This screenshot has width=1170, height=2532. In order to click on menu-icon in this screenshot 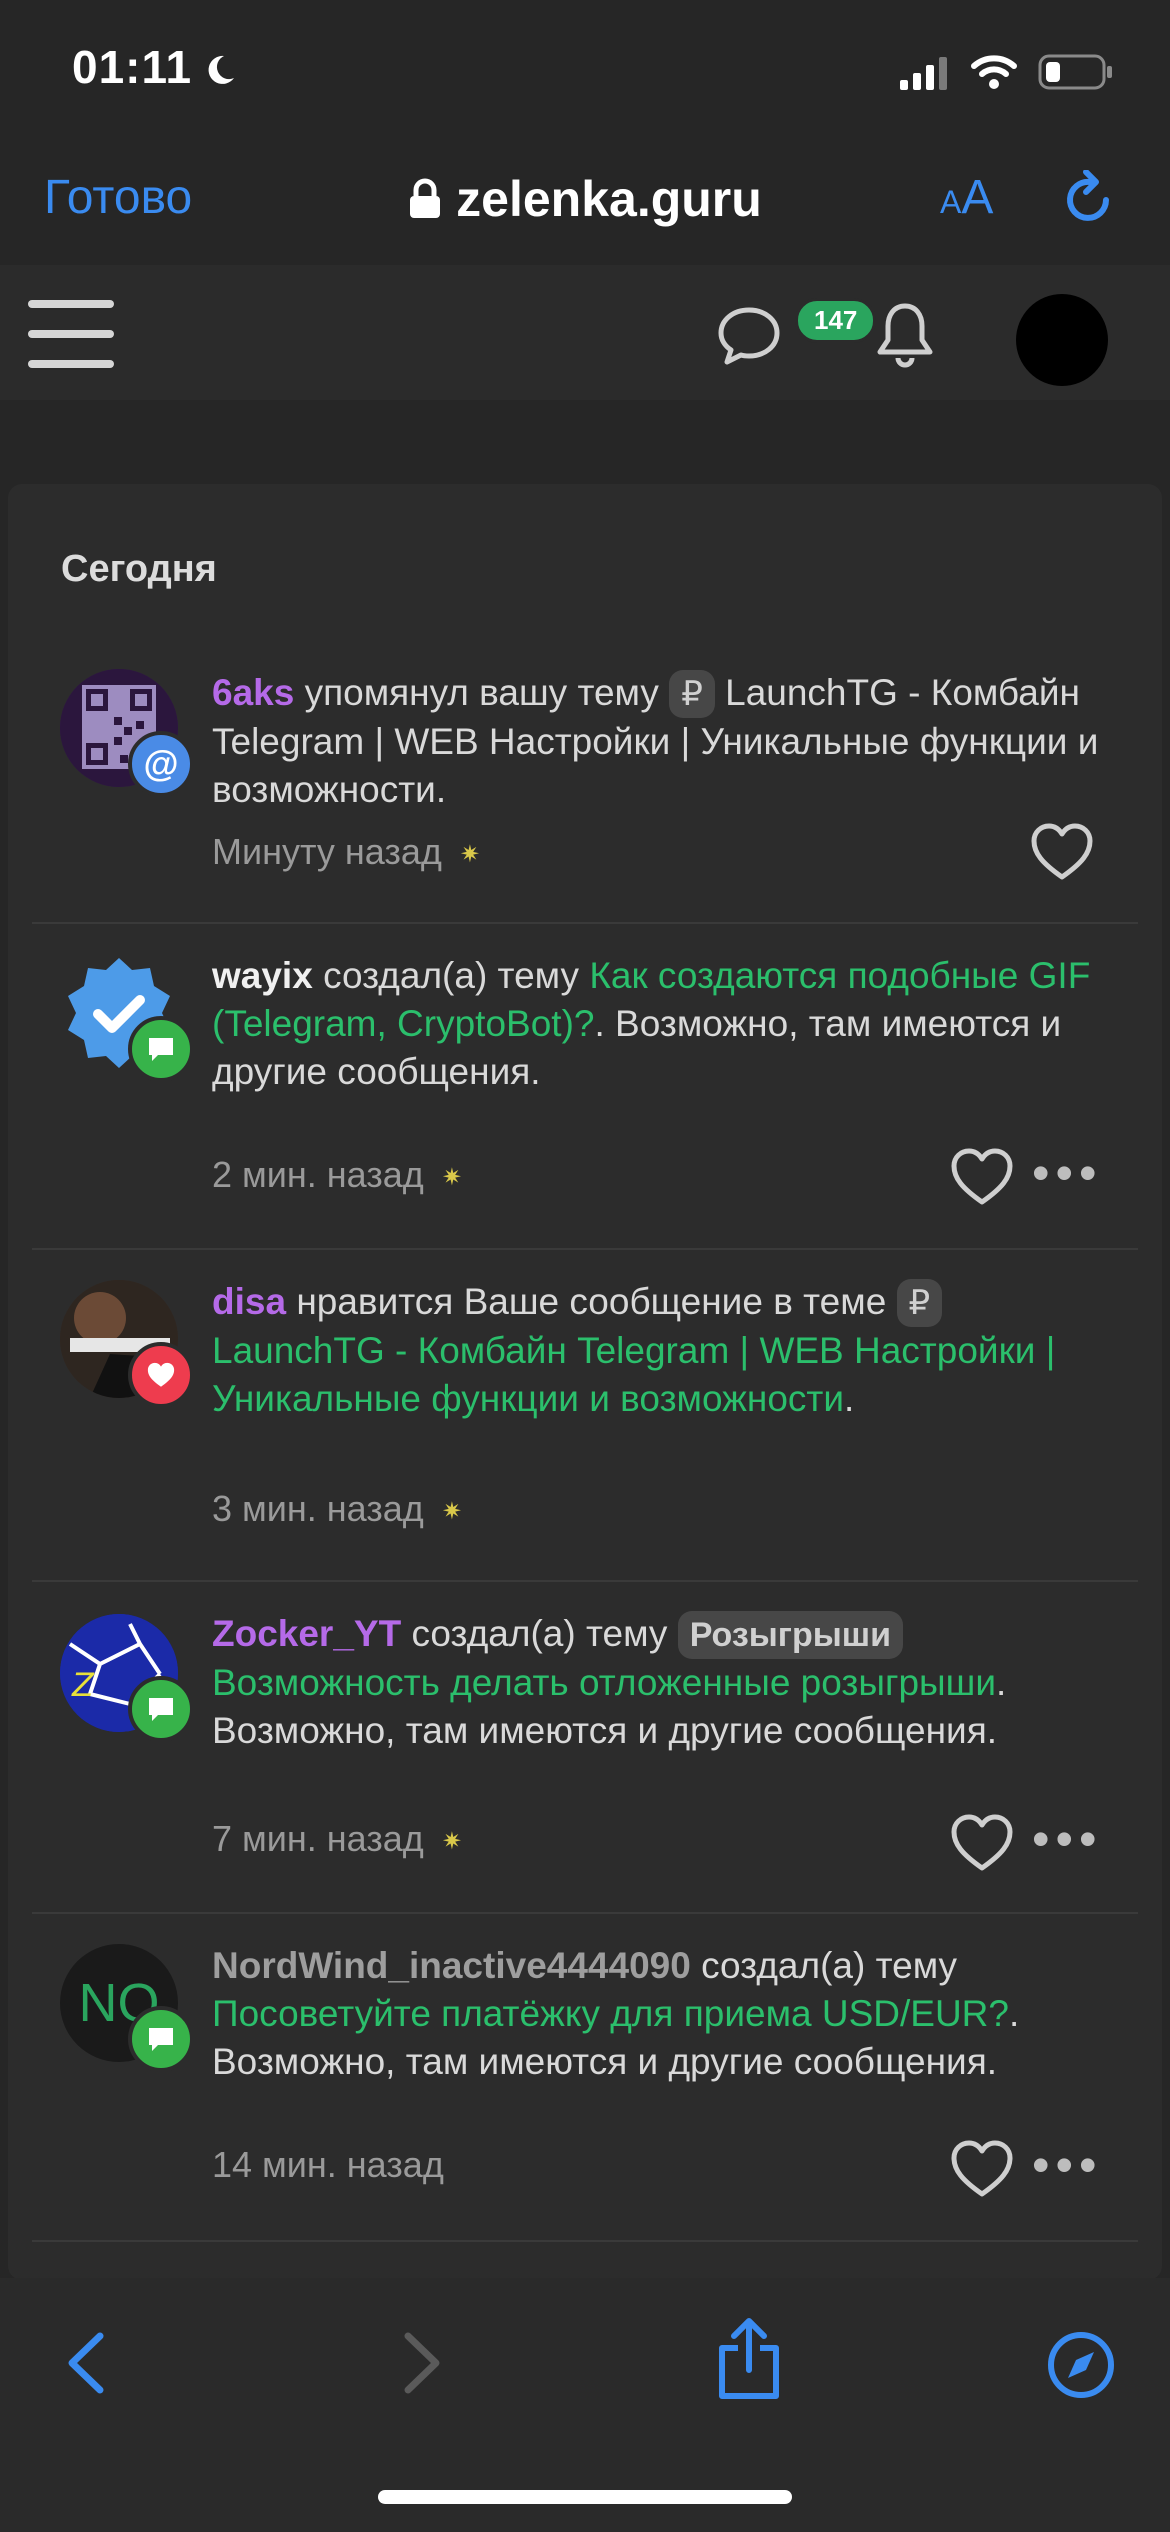, I will do `click(71, 345)`.